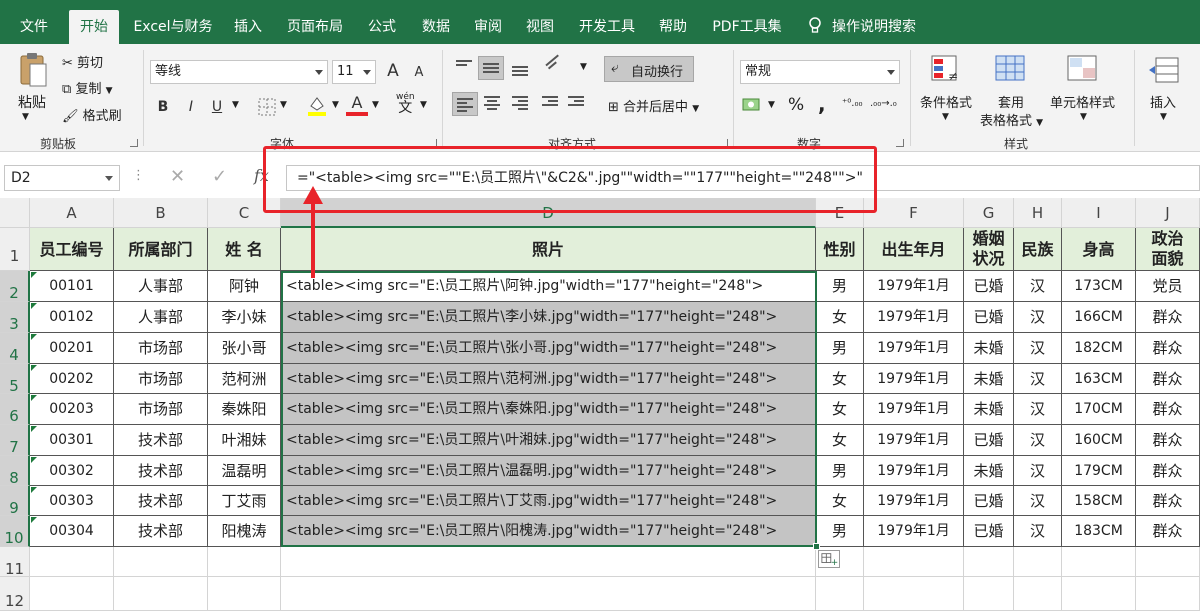  I want to click on select-all-corner, so click(15, 213).